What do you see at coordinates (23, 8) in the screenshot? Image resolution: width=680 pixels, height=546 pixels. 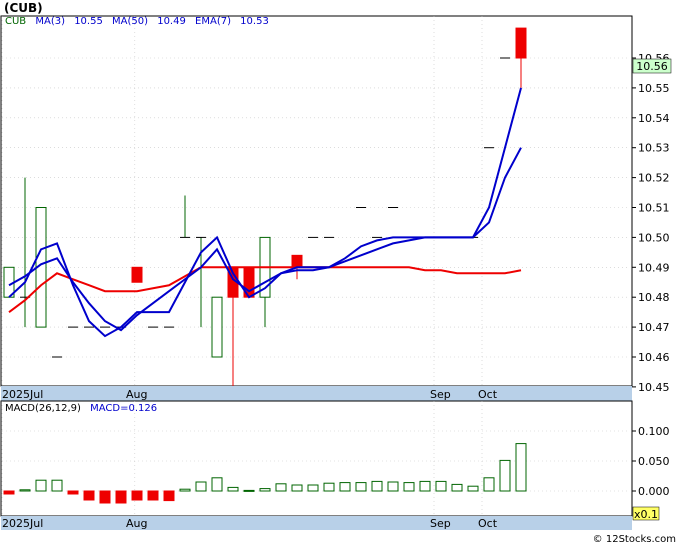 I see `chart-title: (CUB)` at bounding box center [23, 8].